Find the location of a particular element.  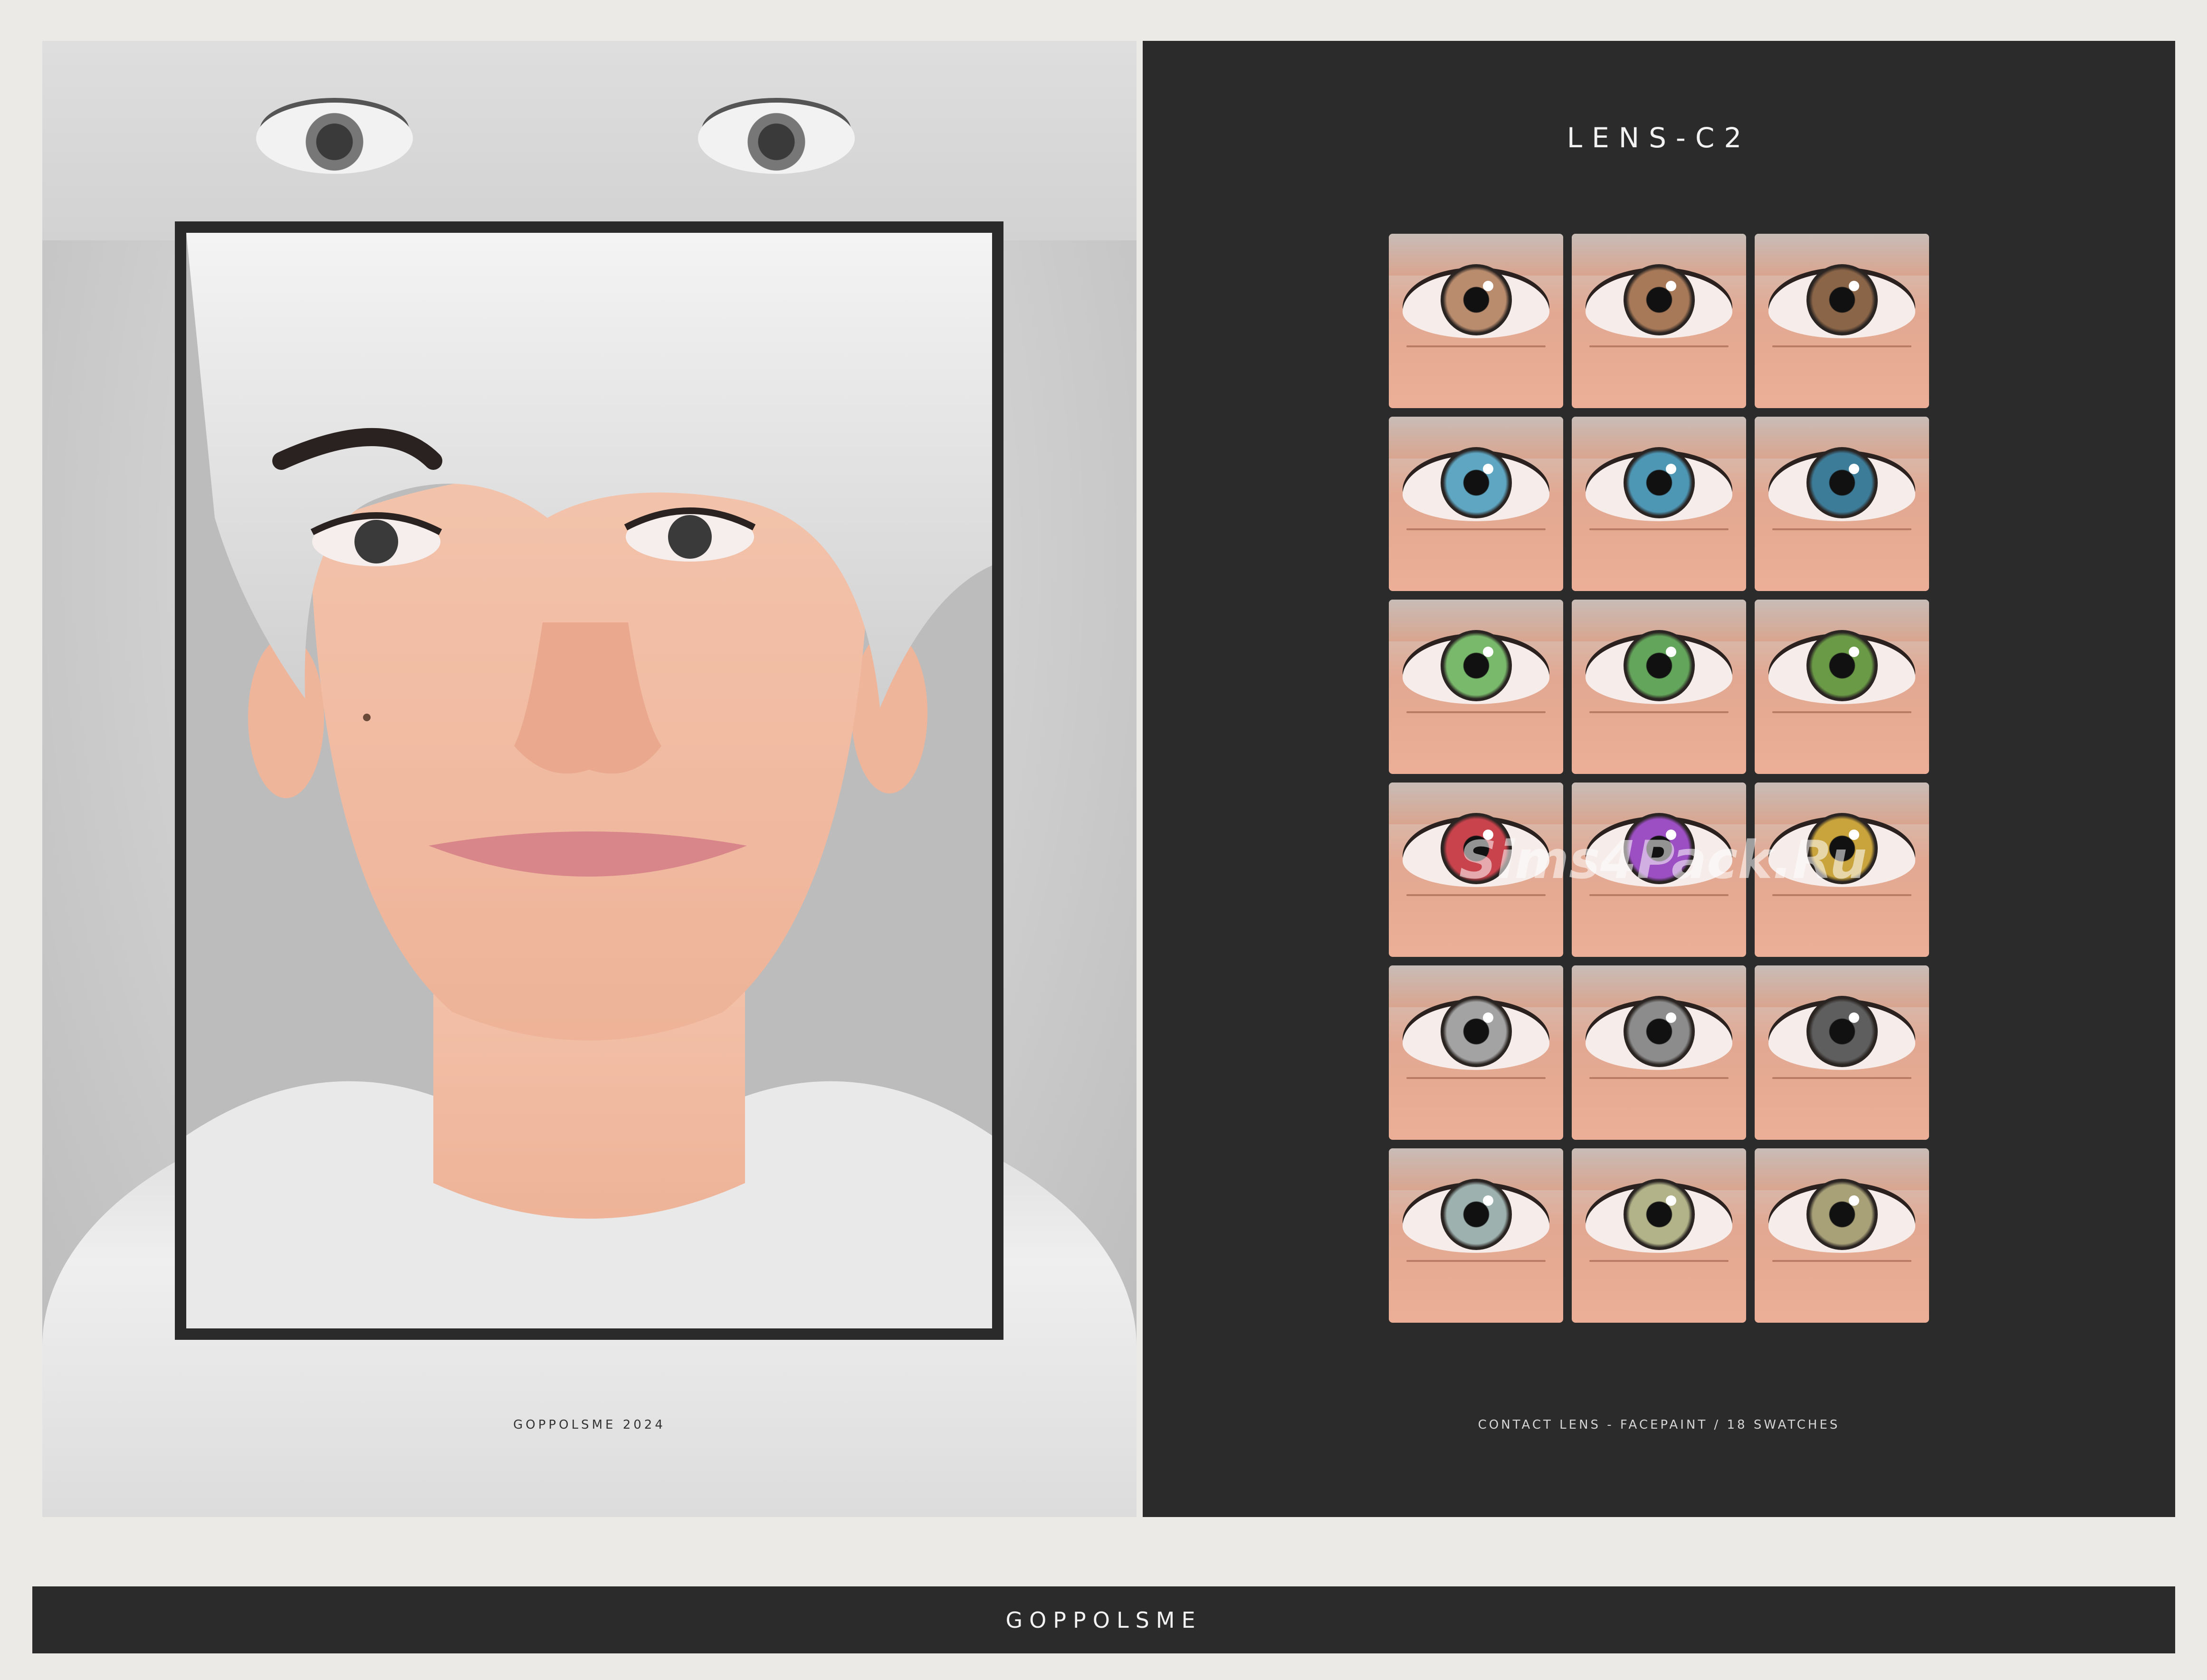

background-eye-left is located at coordinates (334, 138).